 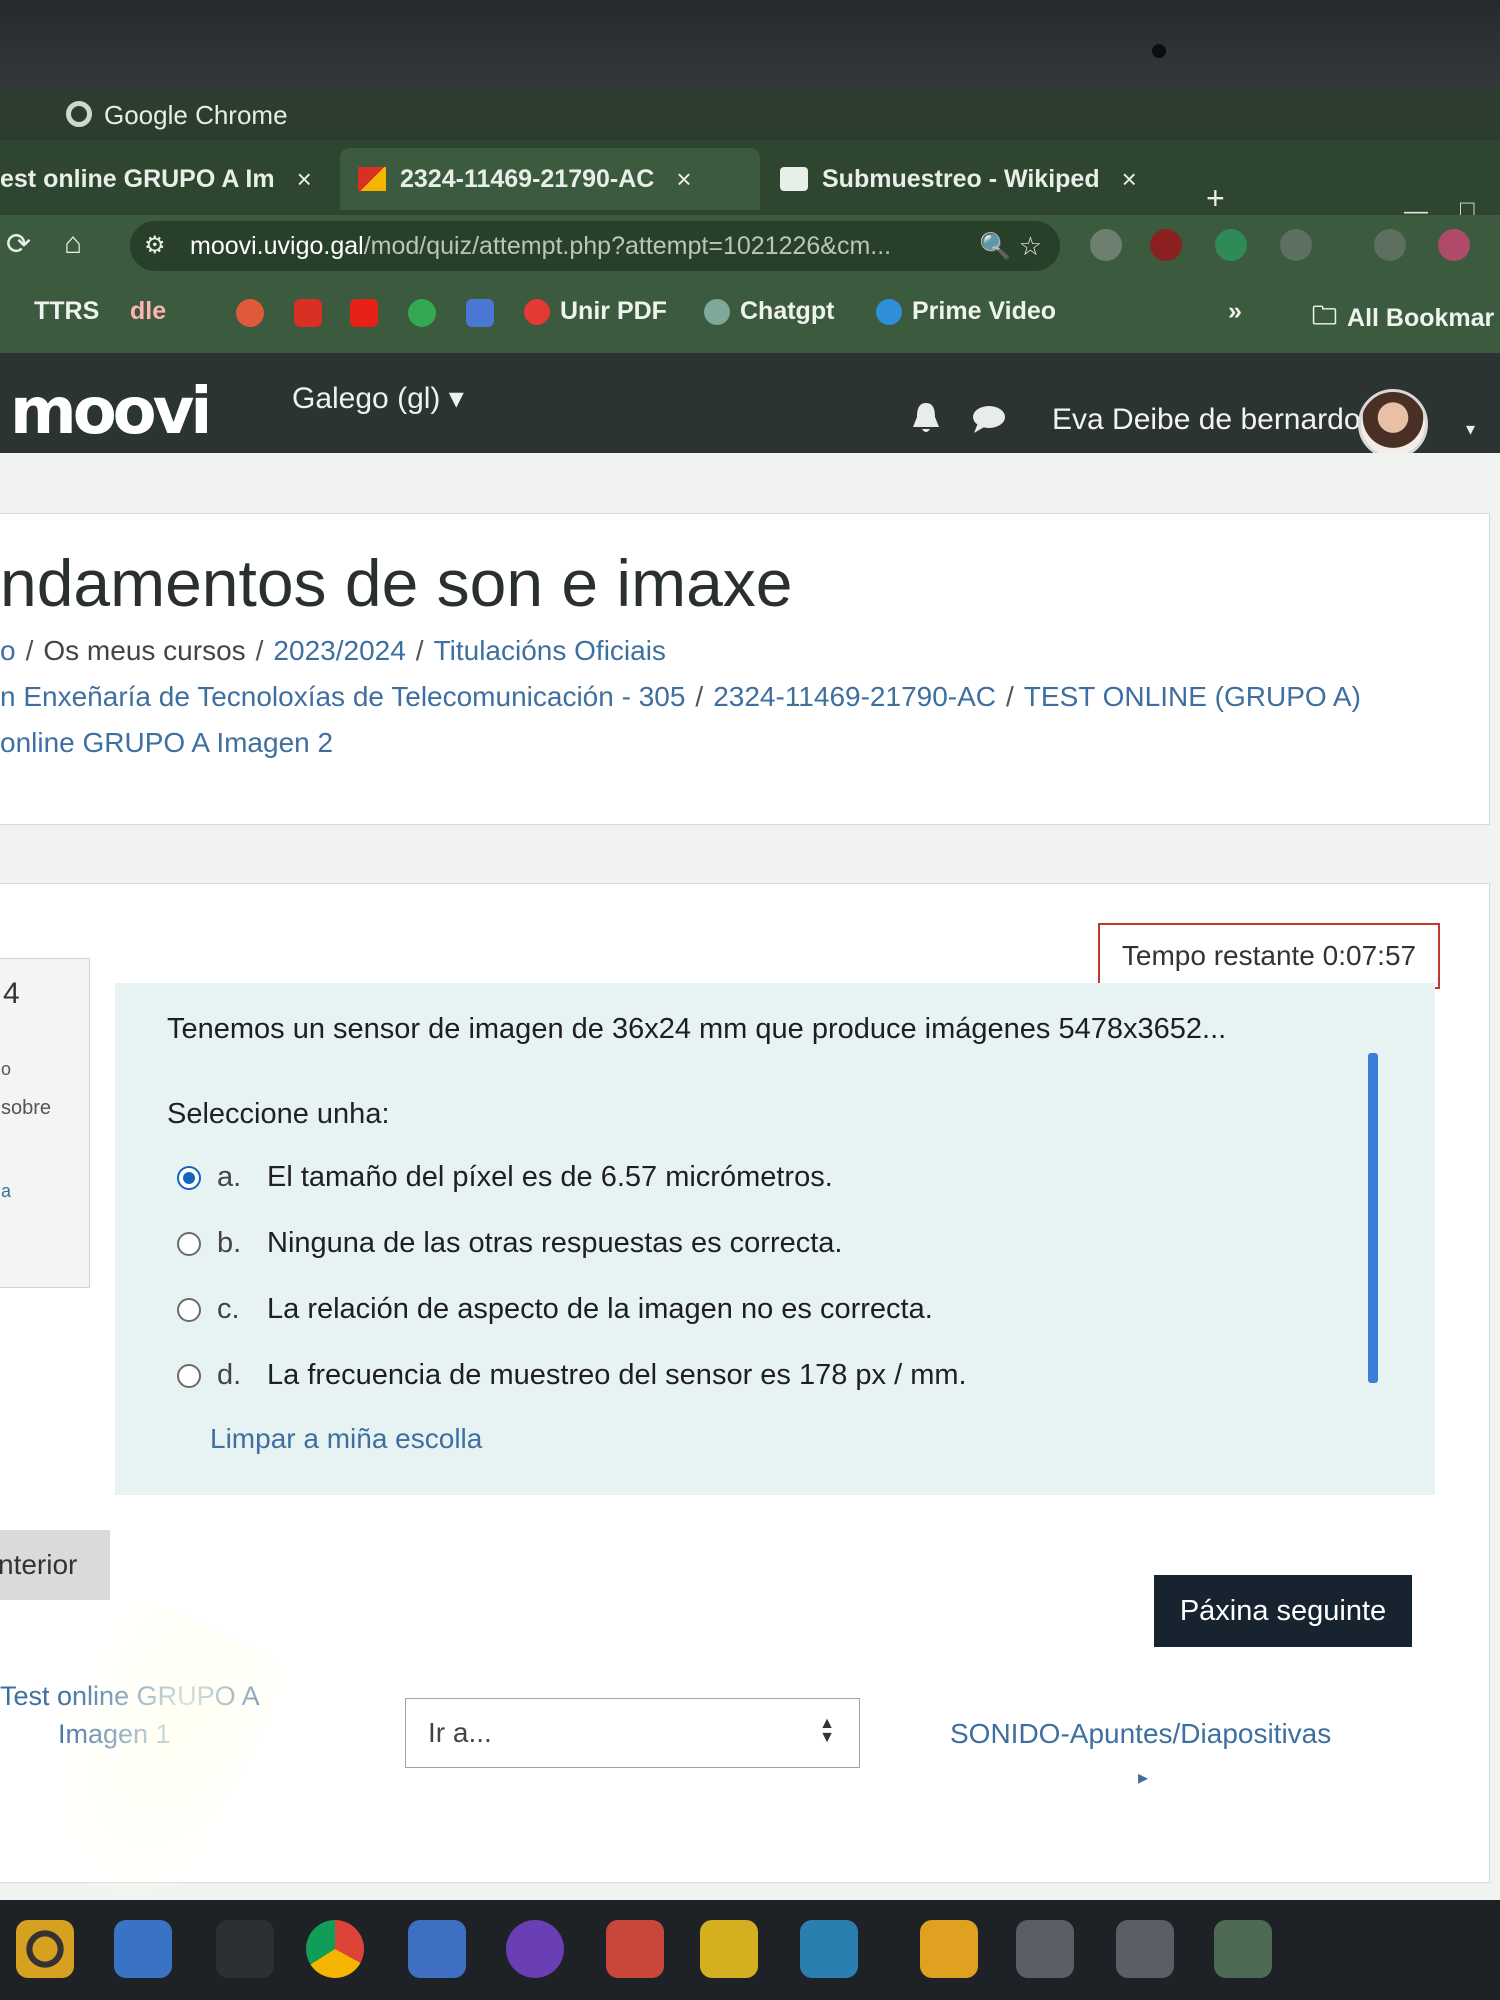 What do you see at coordinates (18, 244) in the screenshot?
I see `reload-icon: ⟳` at bounding box center [18, 244].